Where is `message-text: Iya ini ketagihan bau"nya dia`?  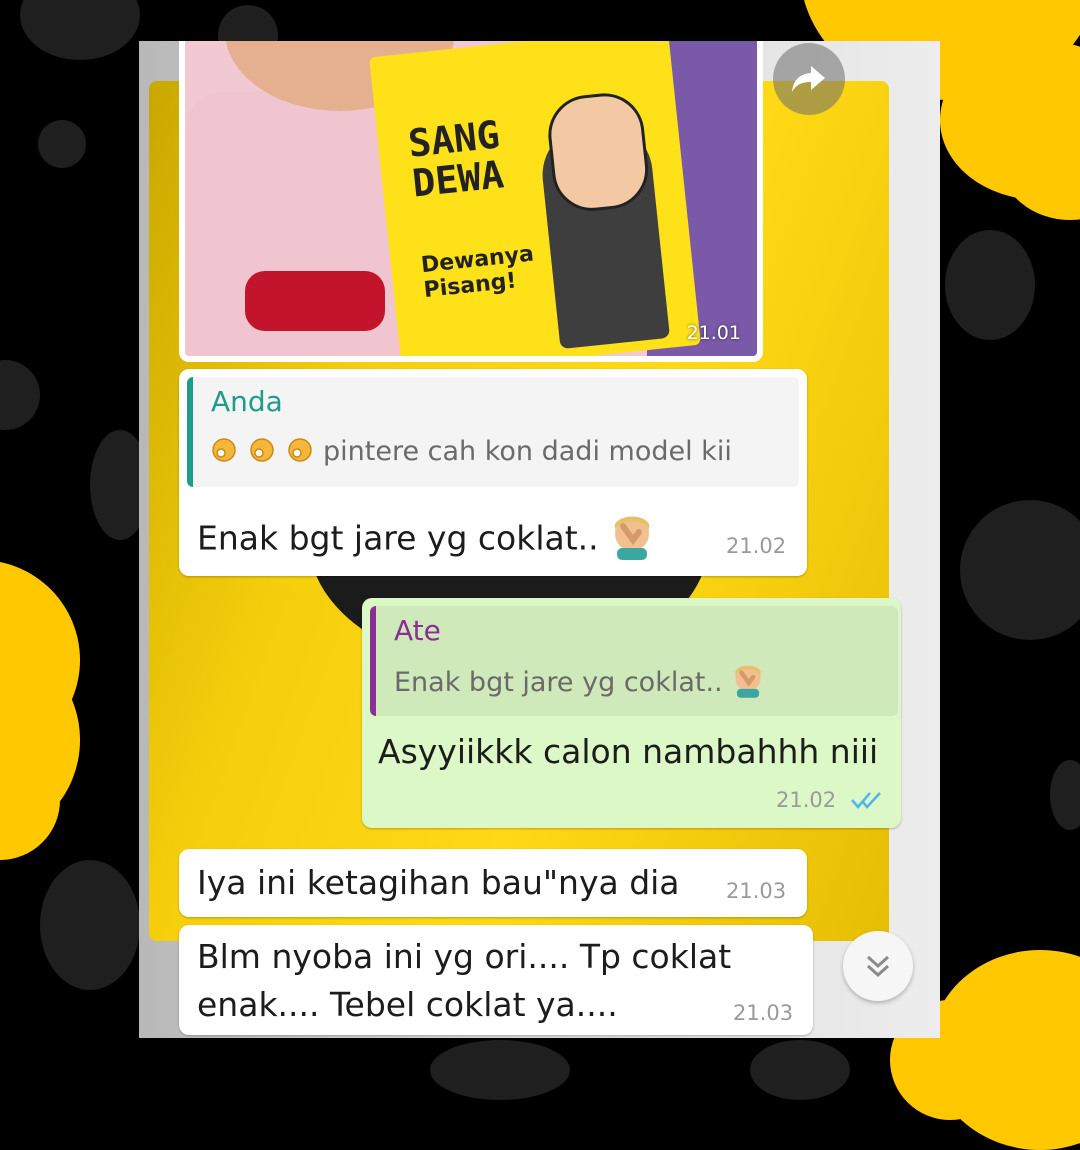 message-text: Iya ini ketagihan bau"nya dia is located at coordinates (438, 882).